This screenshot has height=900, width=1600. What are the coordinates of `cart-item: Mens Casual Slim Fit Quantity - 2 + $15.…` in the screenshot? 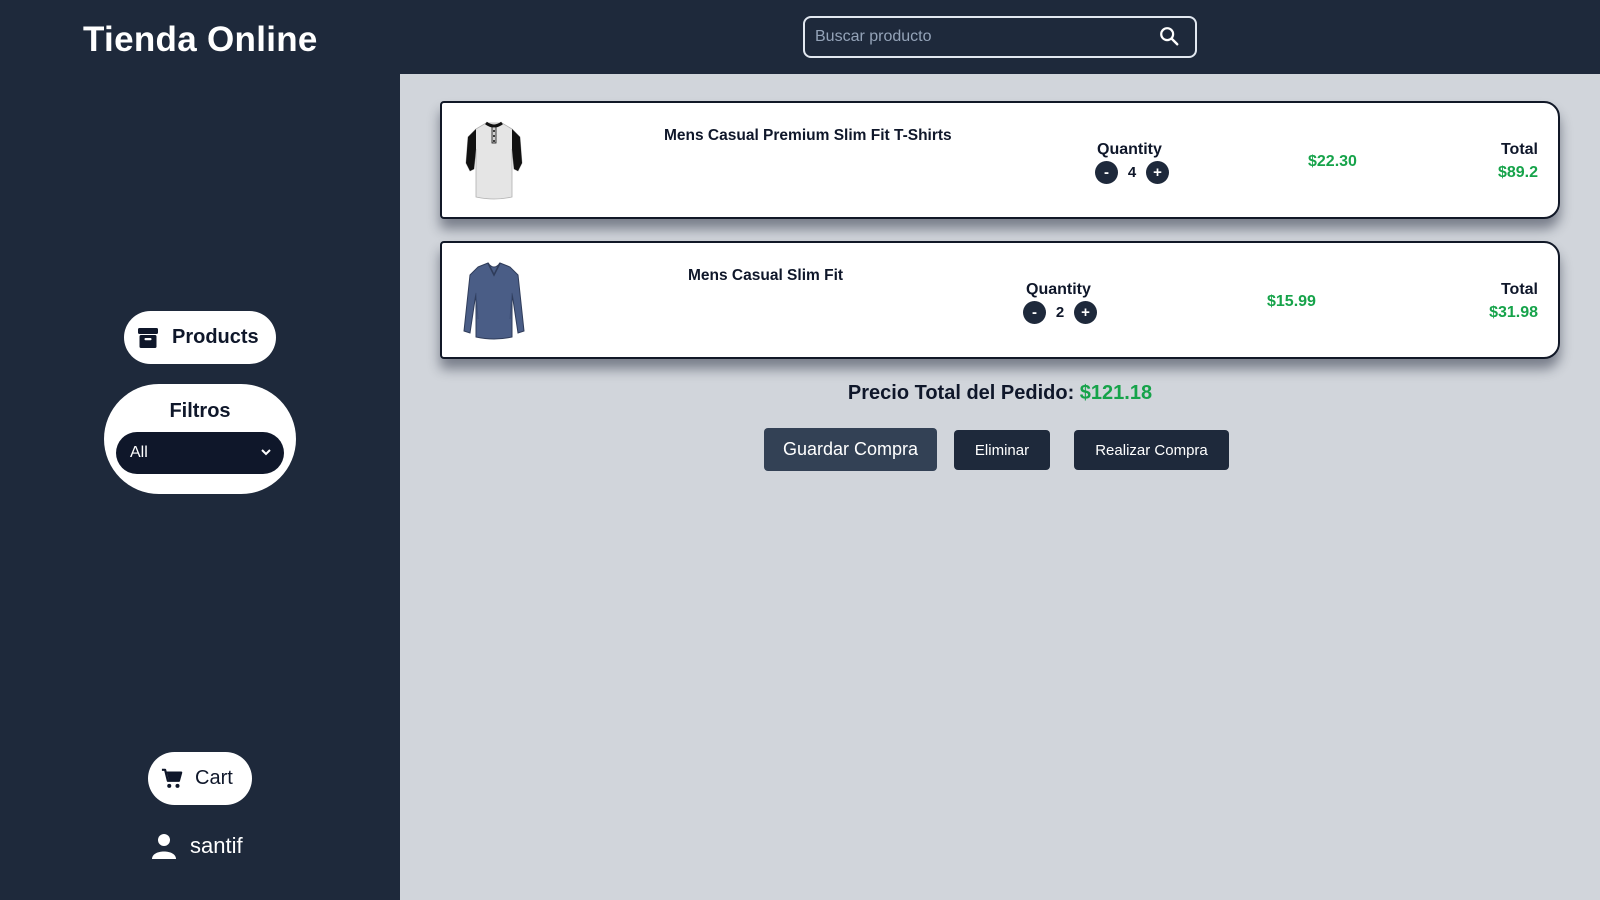 It's located at (1000, 300).